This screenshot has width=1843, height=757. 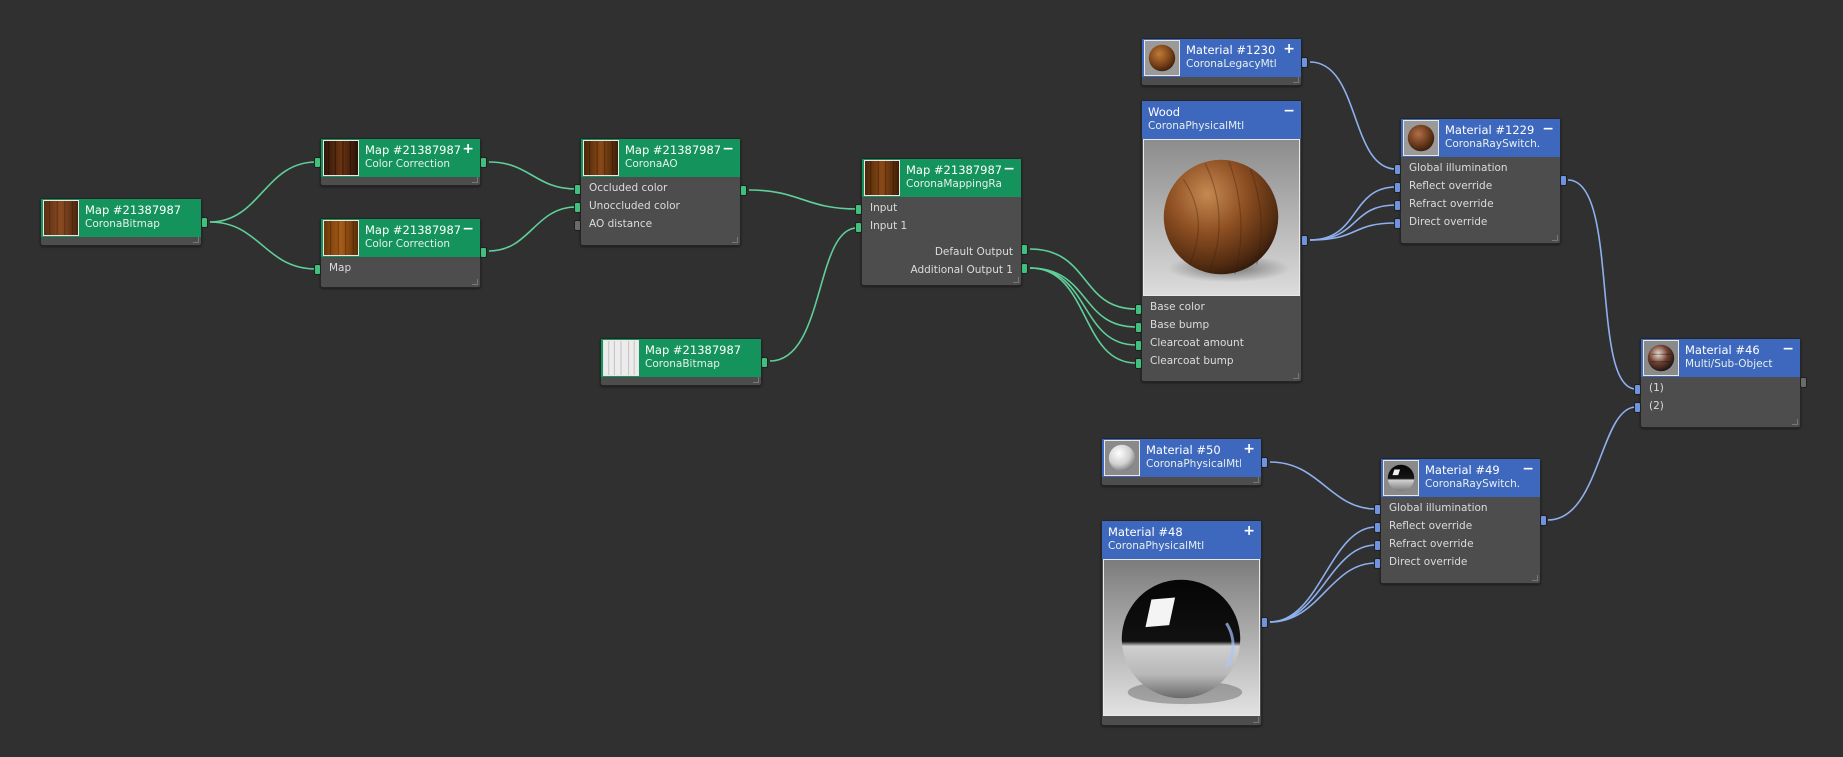 I want to click on input-port-ao-distance, so click(x=577, y=225).